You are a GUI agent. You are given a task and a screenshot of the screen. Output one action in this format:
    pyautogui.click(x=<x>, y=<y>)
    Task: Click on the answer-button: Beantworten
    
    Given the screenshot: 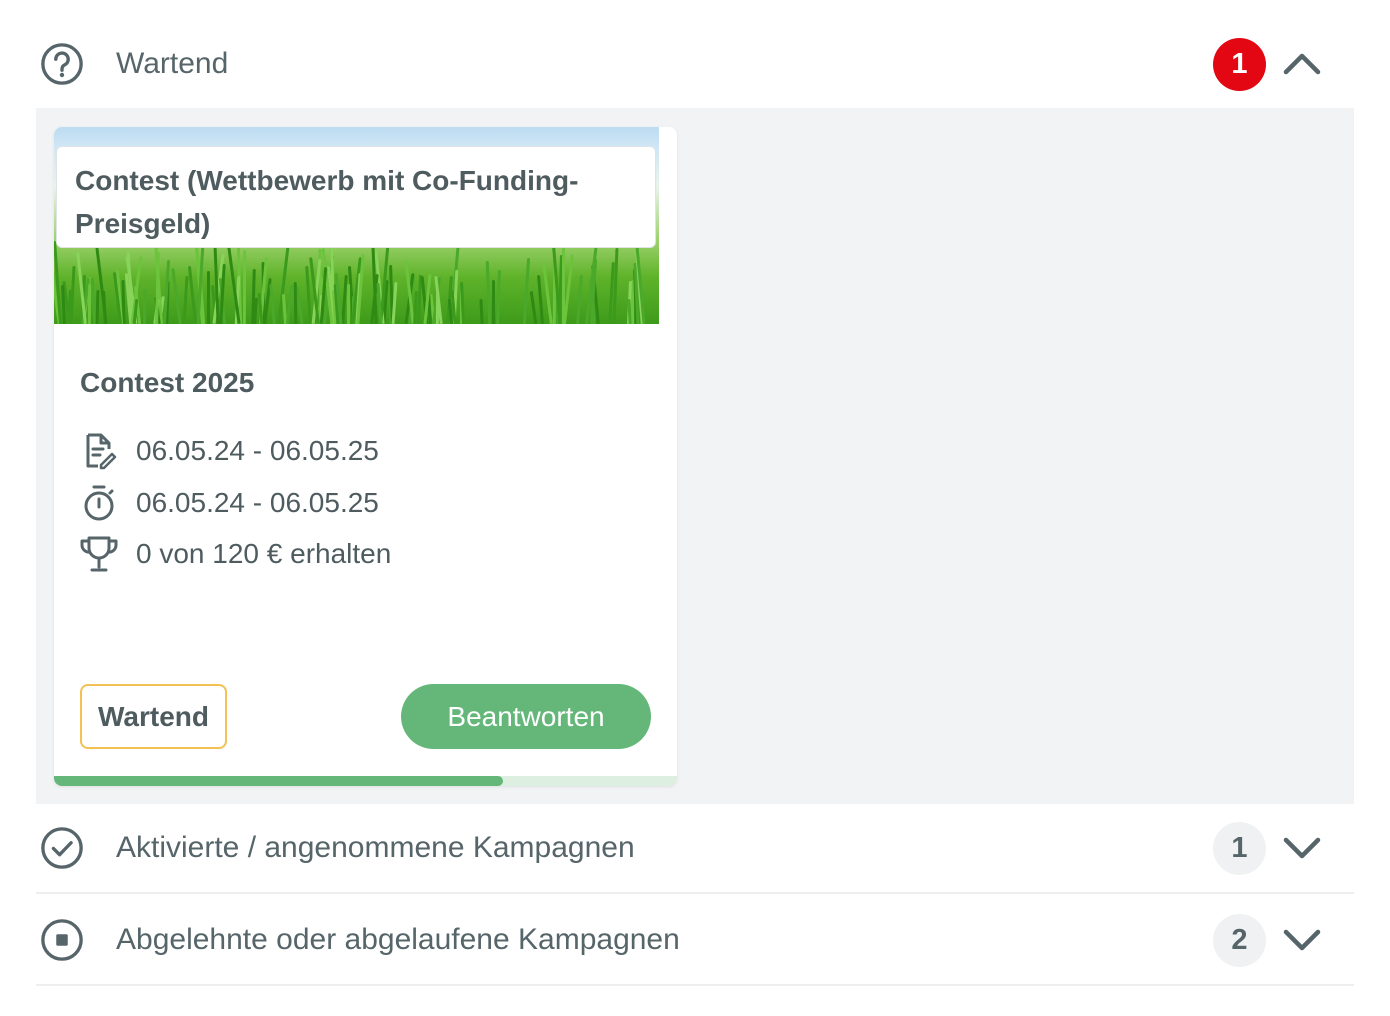 What is the action you would take?
    pyautogui.click(x=526, y=716)
    